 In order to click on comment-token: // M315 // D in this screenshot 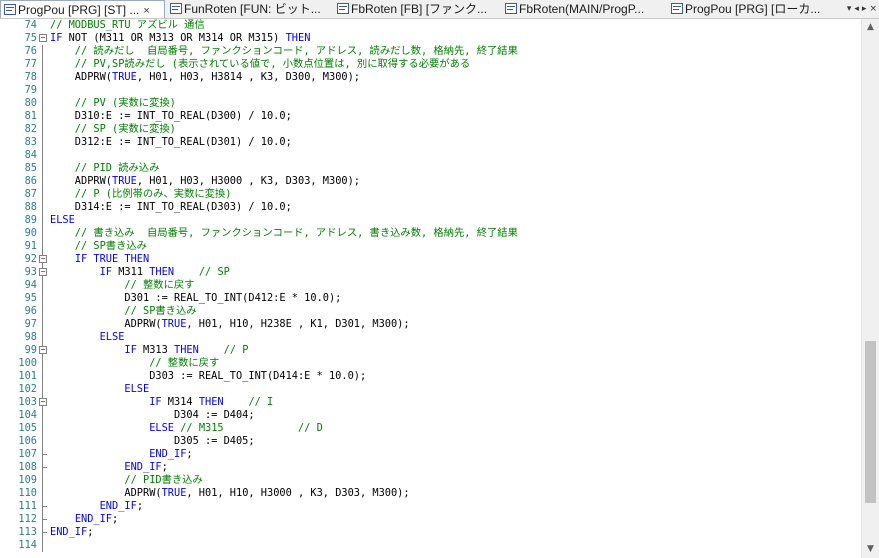, I will do `click(251, 428)`.